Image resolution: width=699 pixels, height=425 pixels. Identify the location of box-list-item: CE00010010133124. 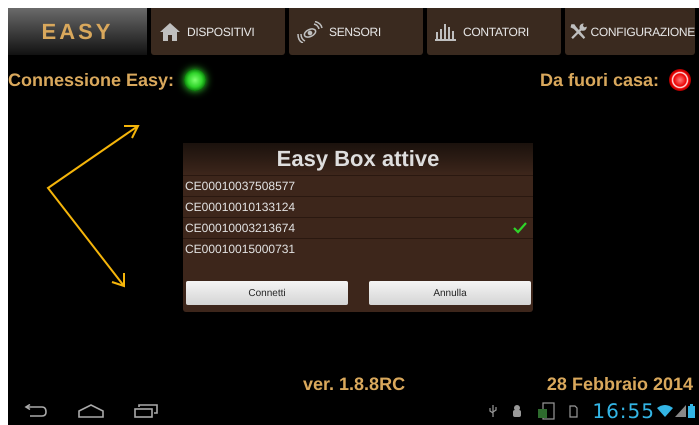
(358, 206).